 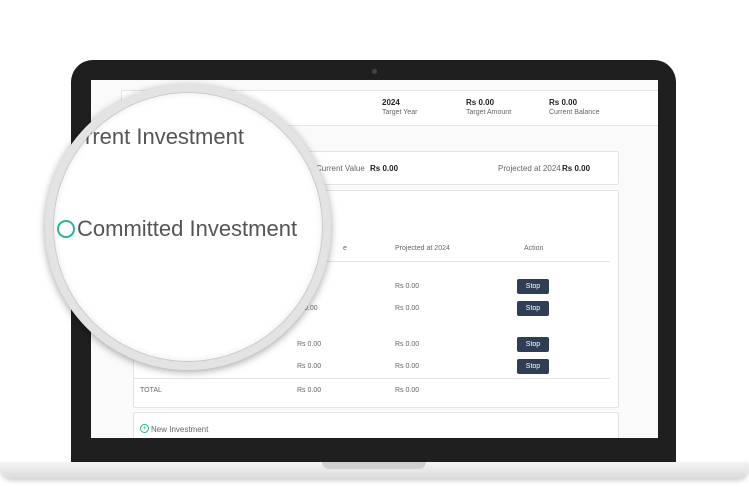 I want to click on row-4-projected: Rs 0.00, so click(x=407, y=366).